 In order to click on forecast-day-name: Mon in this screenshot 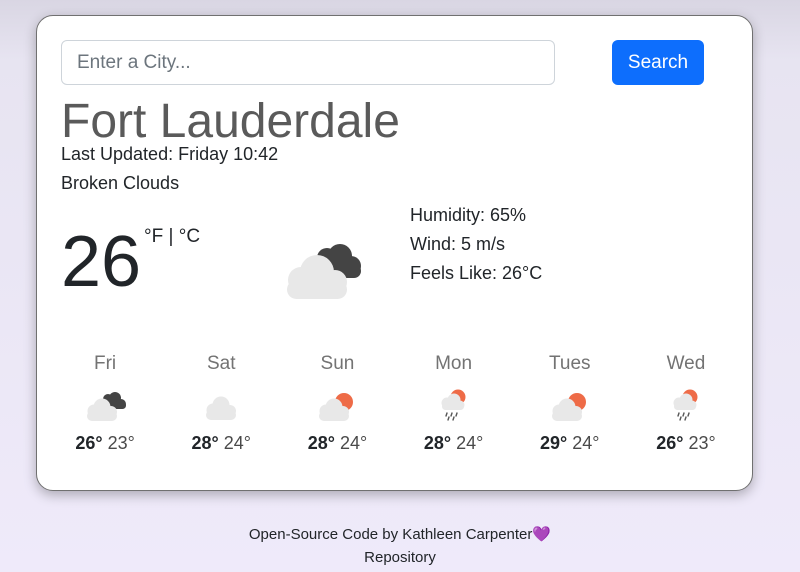, I will do `click(454, 363)`.